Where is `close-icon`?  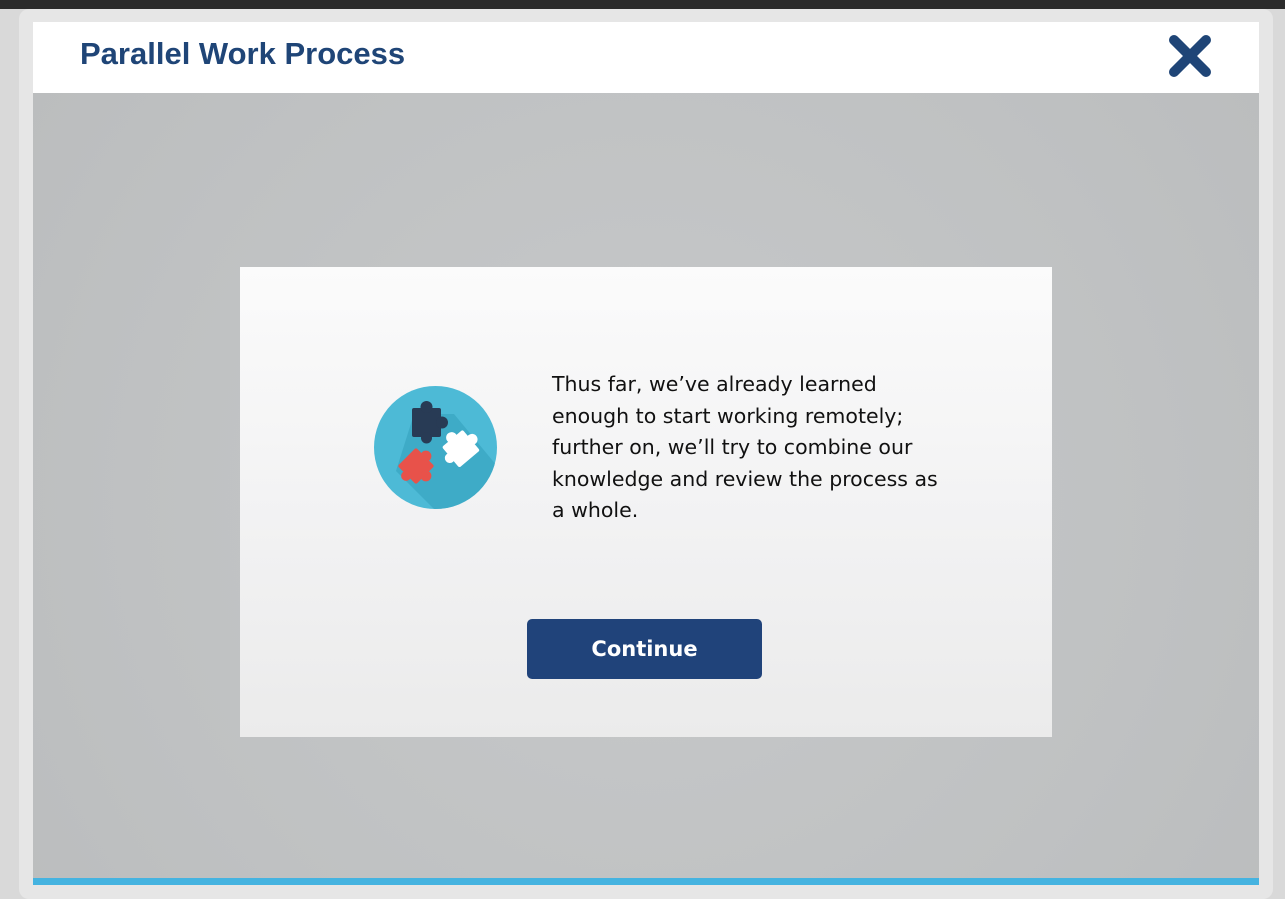 close-icon is located at coordinates (1190, 56).